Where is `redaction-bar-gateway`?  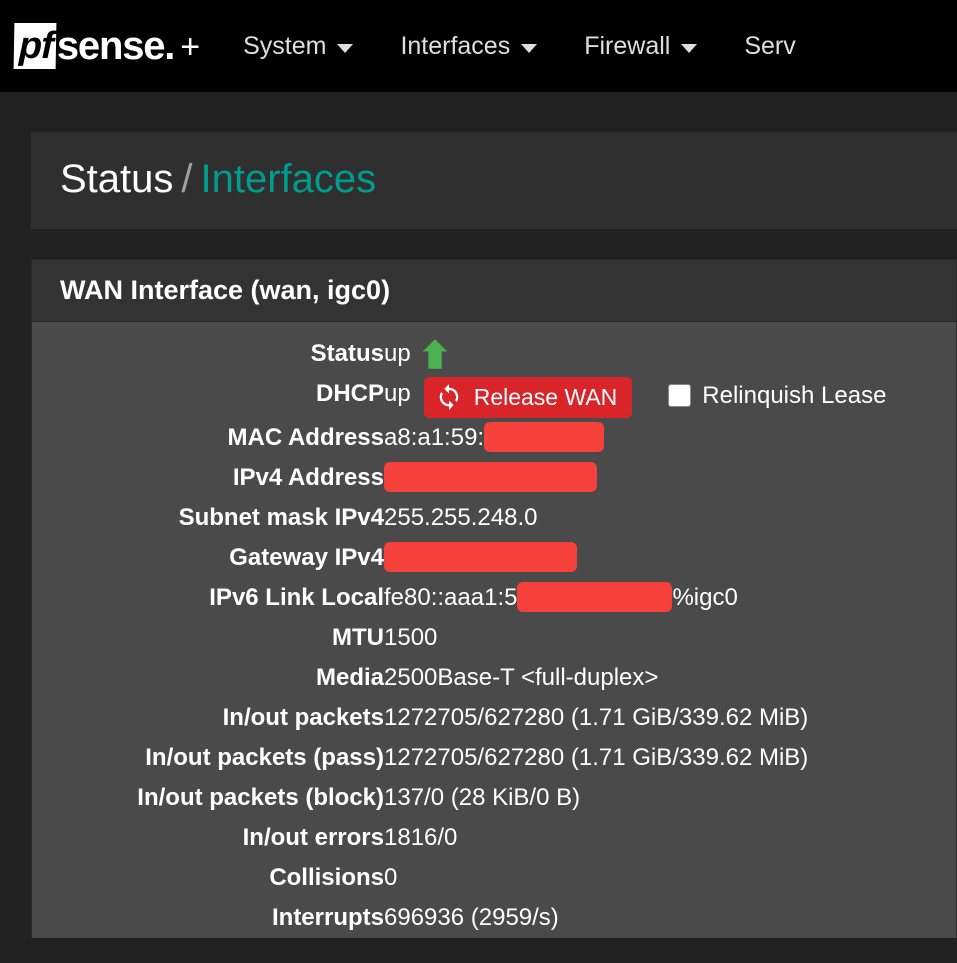 redaction-bar-gateway is located at coordinates (480, 557).